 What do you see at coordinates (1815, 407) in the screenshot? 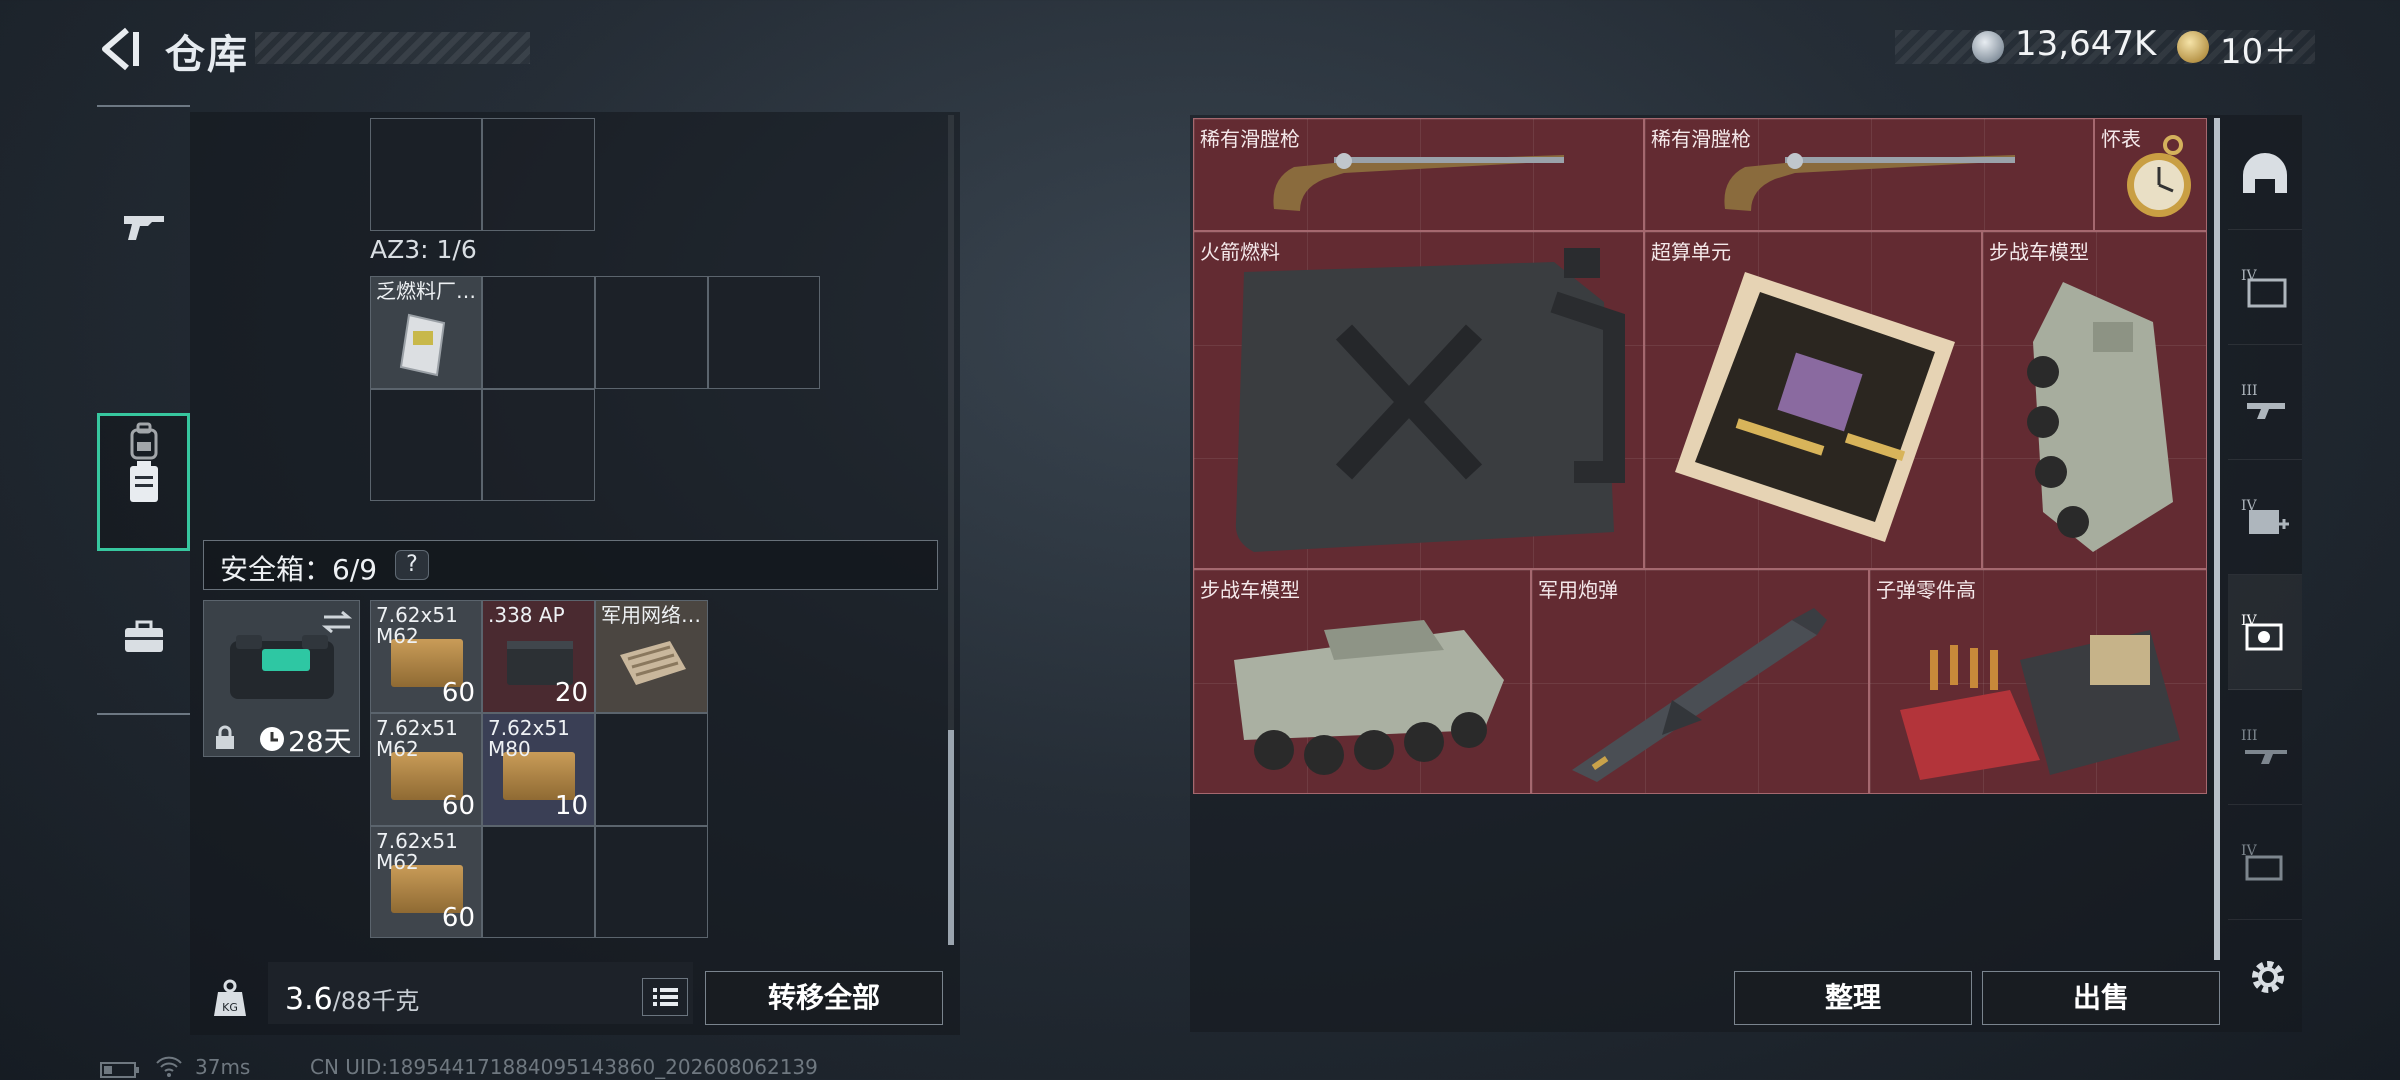
I see `circuit-board-icon` at bounding box center [1815, 407].